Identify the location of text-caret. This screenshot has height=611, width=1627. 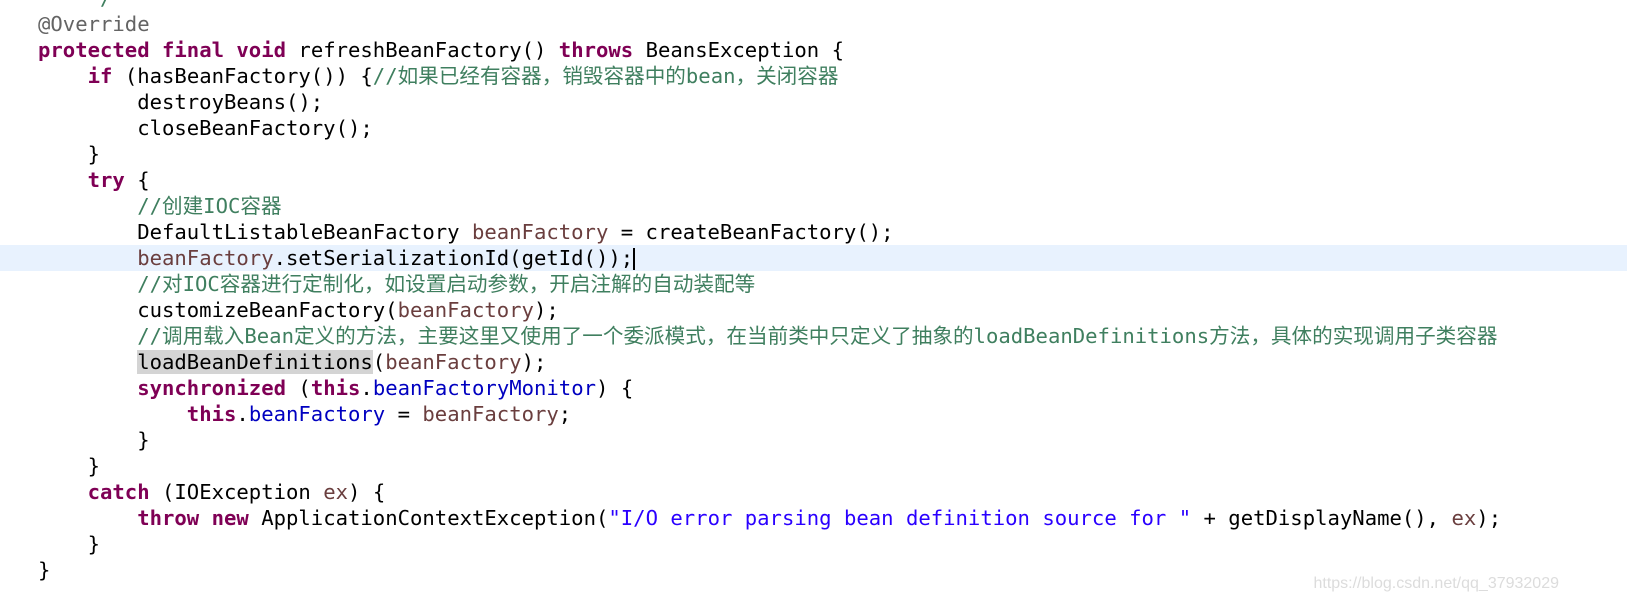
(634, 259).